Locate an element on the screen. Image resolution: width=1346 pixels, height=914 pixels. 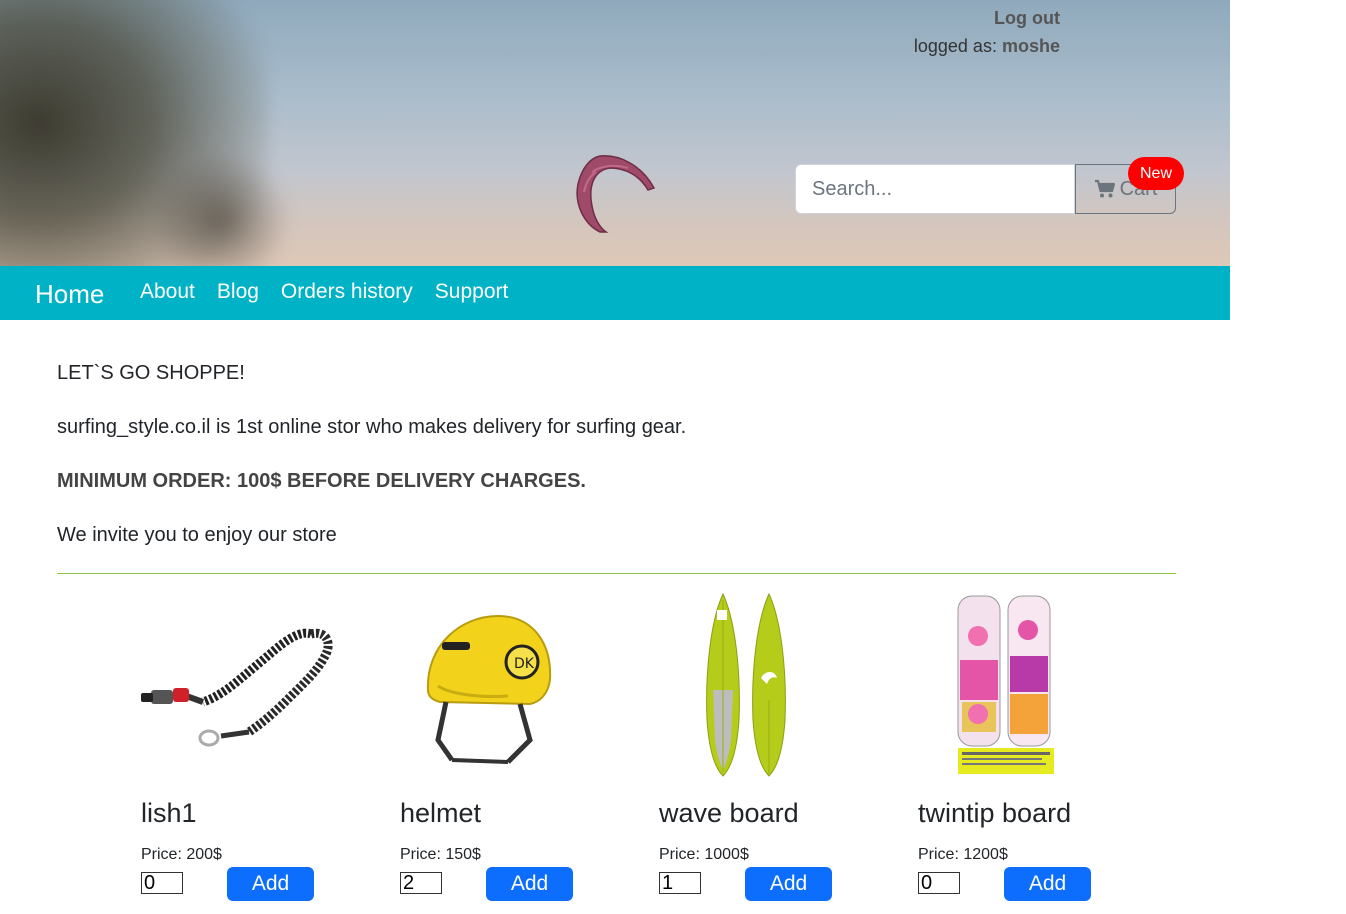
logged-as-prefix: logged as: is located at coordinates (955, 46).